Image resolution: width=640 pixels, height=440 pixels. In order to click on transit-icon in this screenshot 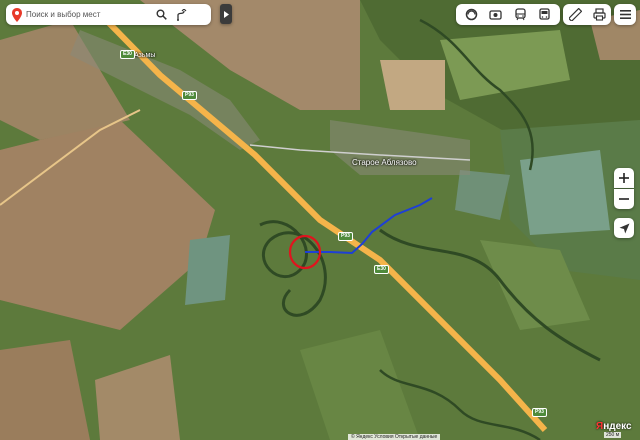, I will do `click(520, 15)`.